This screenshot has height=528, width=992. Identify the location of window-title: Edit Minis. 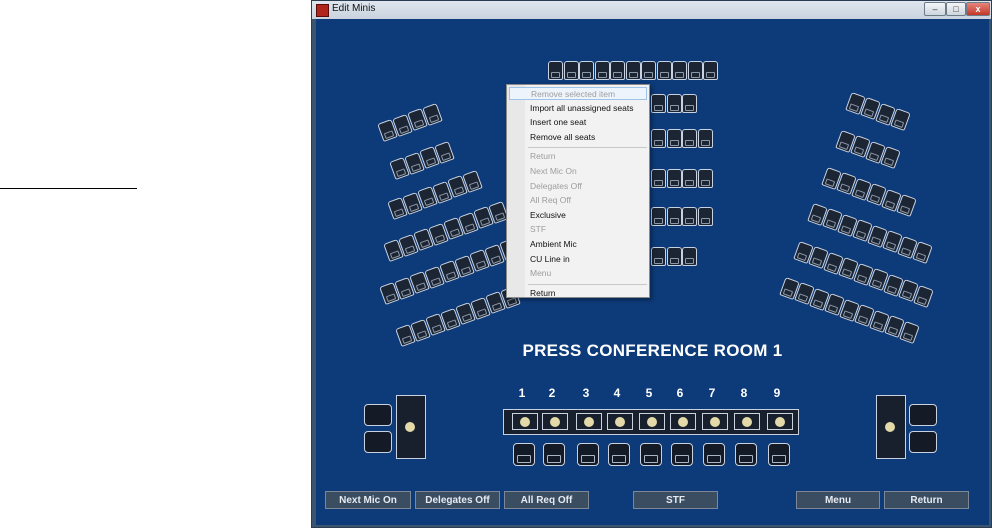
(354, 8).